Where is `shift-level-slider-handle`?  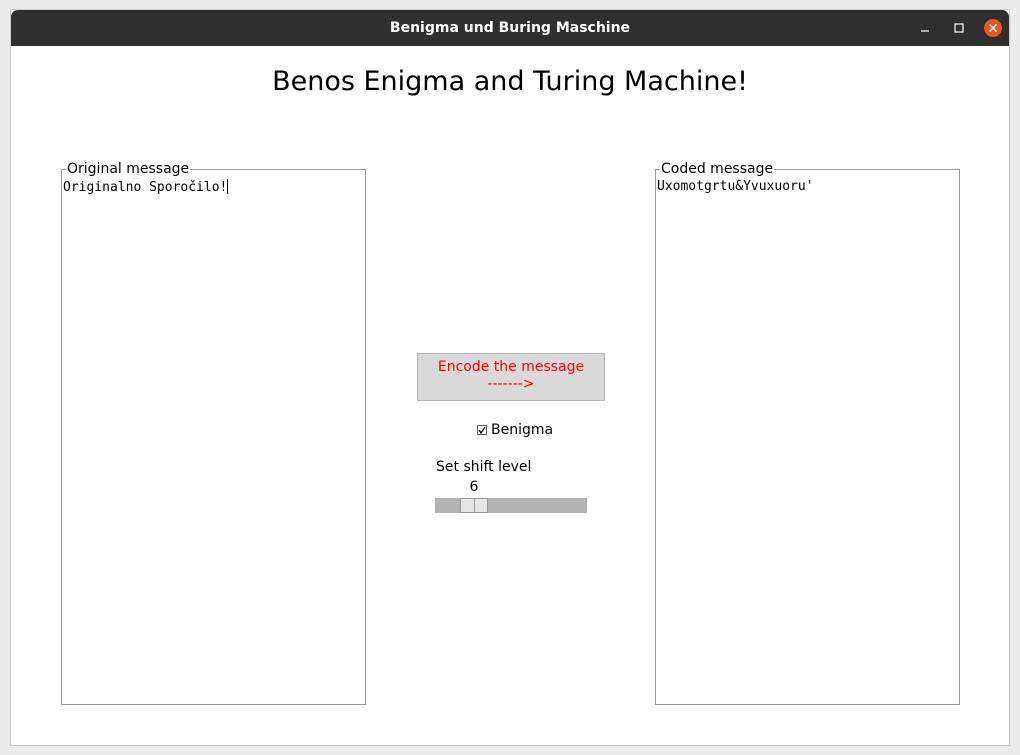
shift-level-slider-handle is located at coordinates (474, 505).